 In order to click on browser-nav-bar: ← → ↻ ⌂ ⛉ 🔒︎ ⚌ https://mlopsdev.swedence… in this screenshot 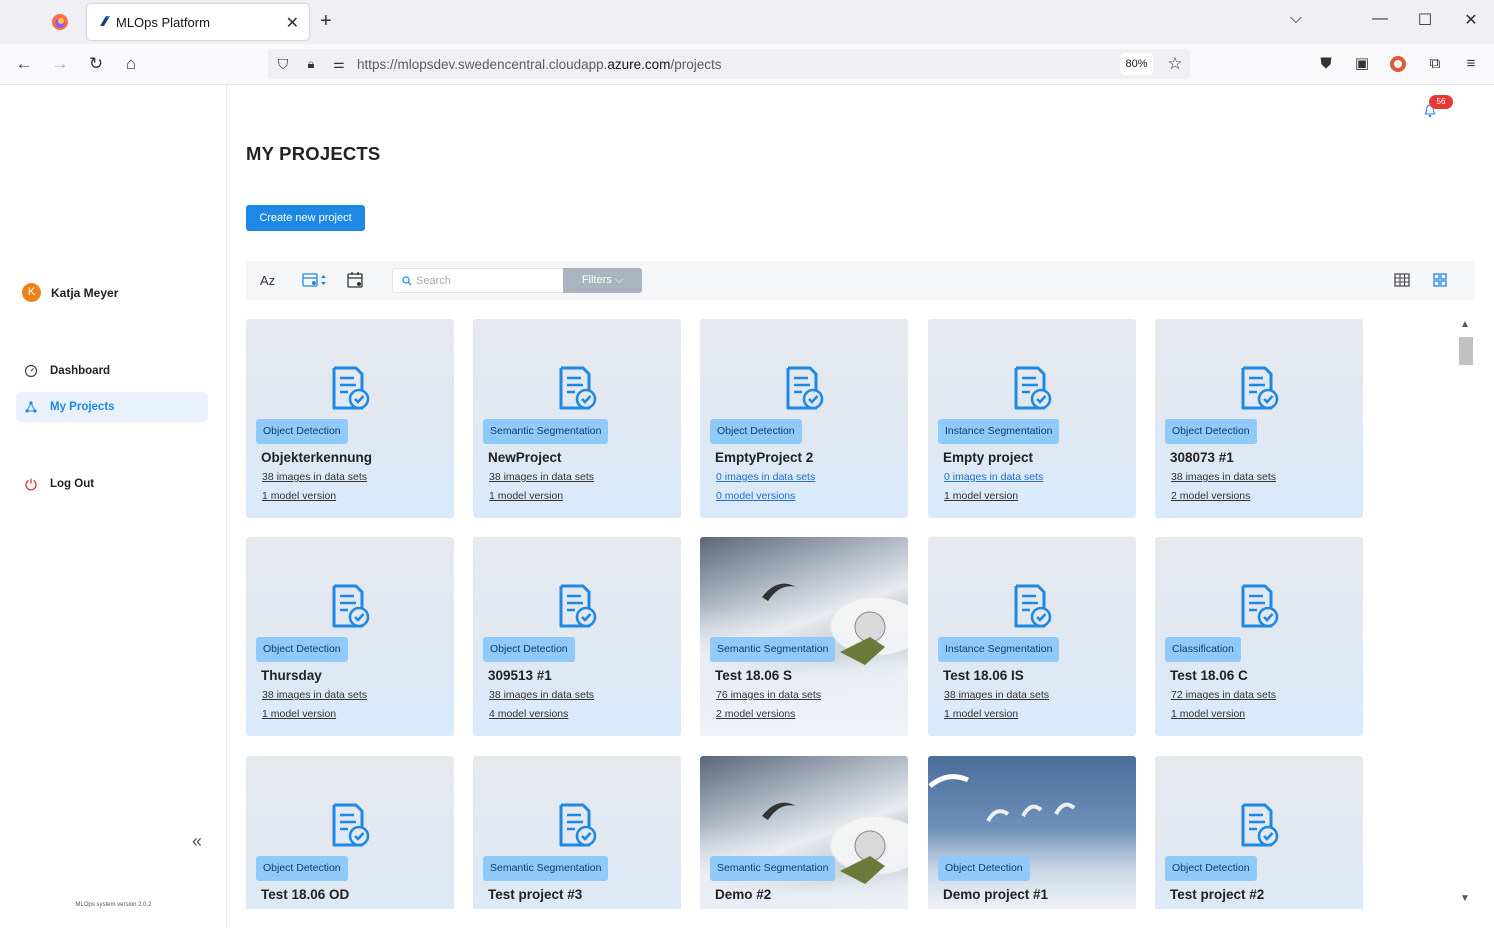, I will do `click(747, 64)`.